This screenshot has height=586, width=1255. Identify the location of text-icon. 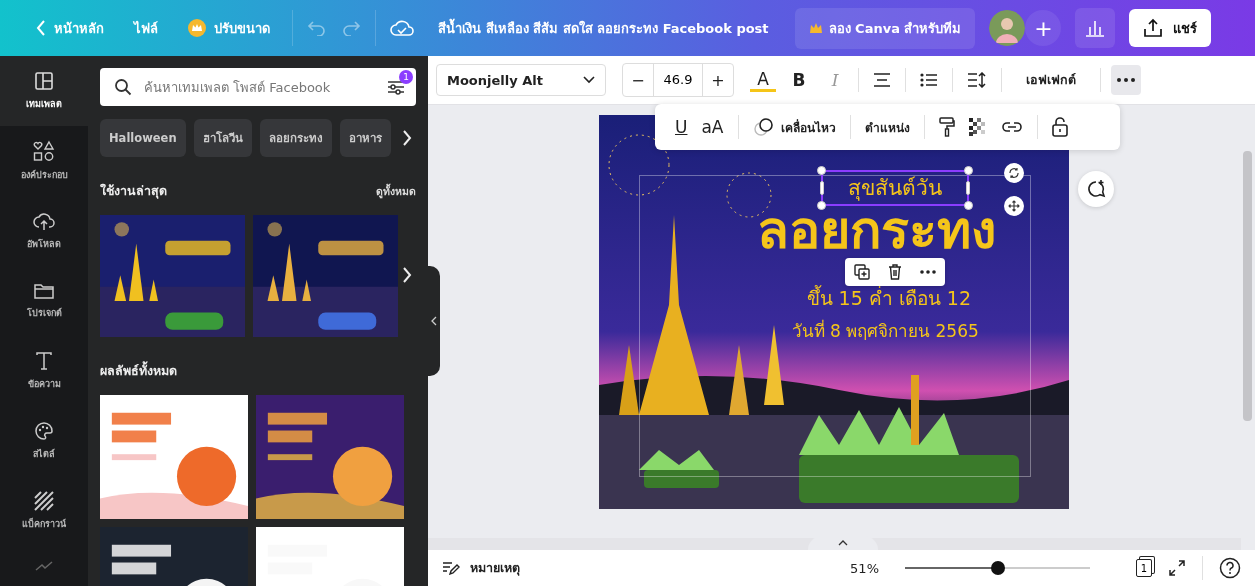
(44, 361).